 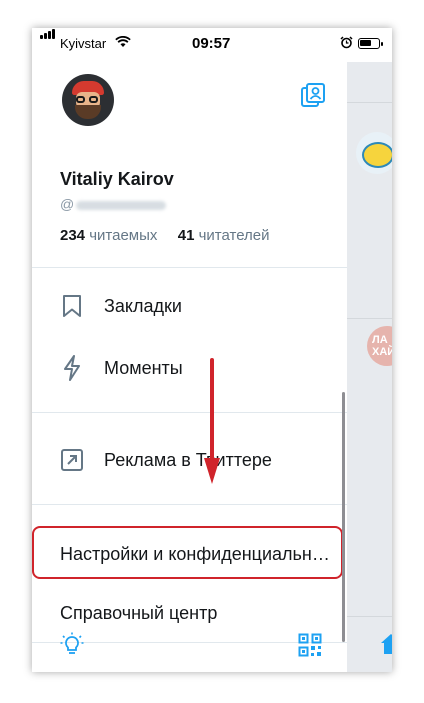 I want to click on annotation-arrow-icon, so click(x=212, y=421).